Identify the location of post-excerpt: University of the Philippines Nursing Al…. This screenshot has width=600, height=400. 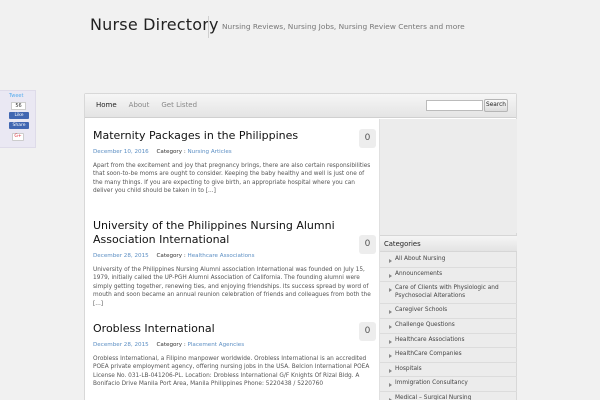
(232, 287).